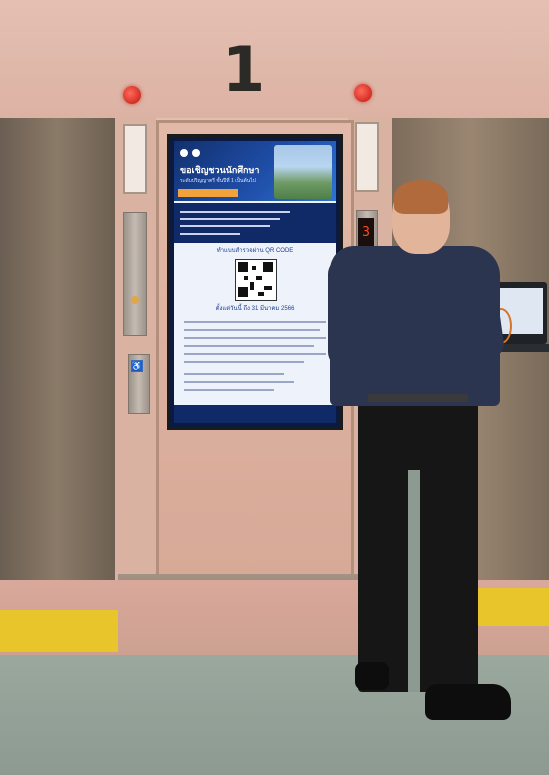 The height and width of the screenshot is (775, 549). I want to click on right-hall-lantern, so click(363, 93).